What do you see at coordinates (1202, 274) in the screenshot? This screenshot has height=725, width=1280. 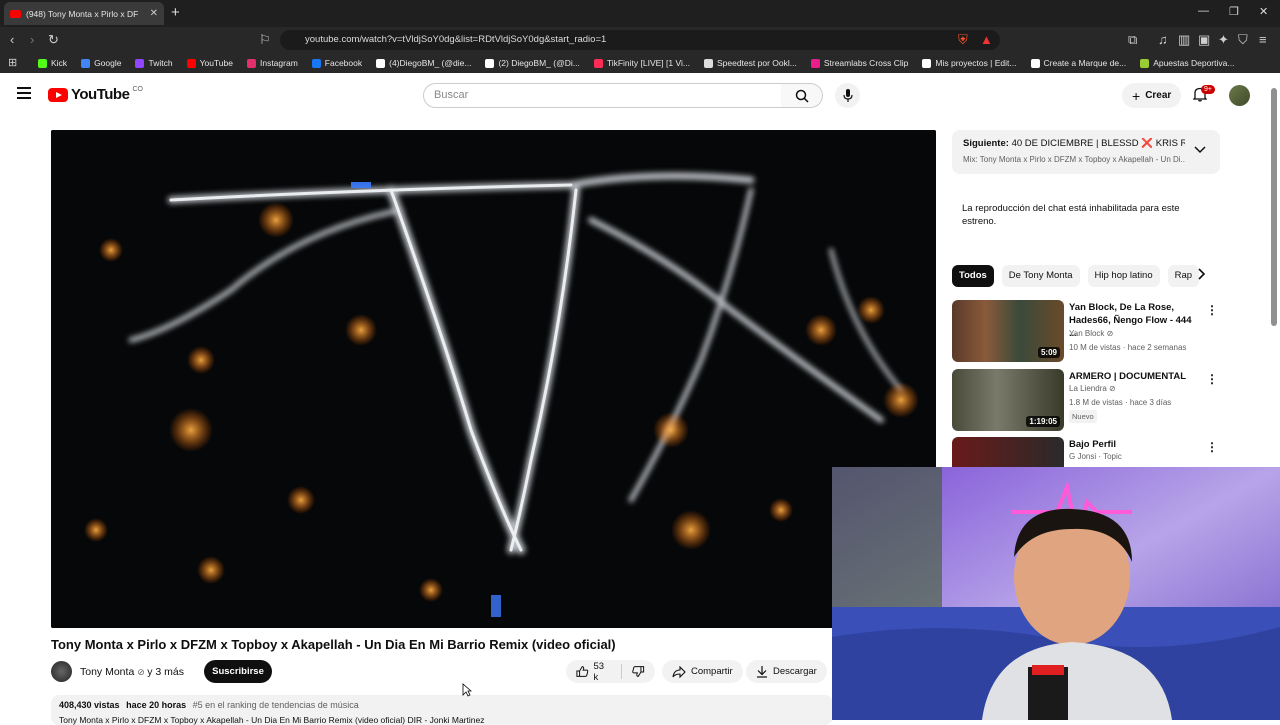 I see `chevron-right-icon` at bounding box center [1202, 274].